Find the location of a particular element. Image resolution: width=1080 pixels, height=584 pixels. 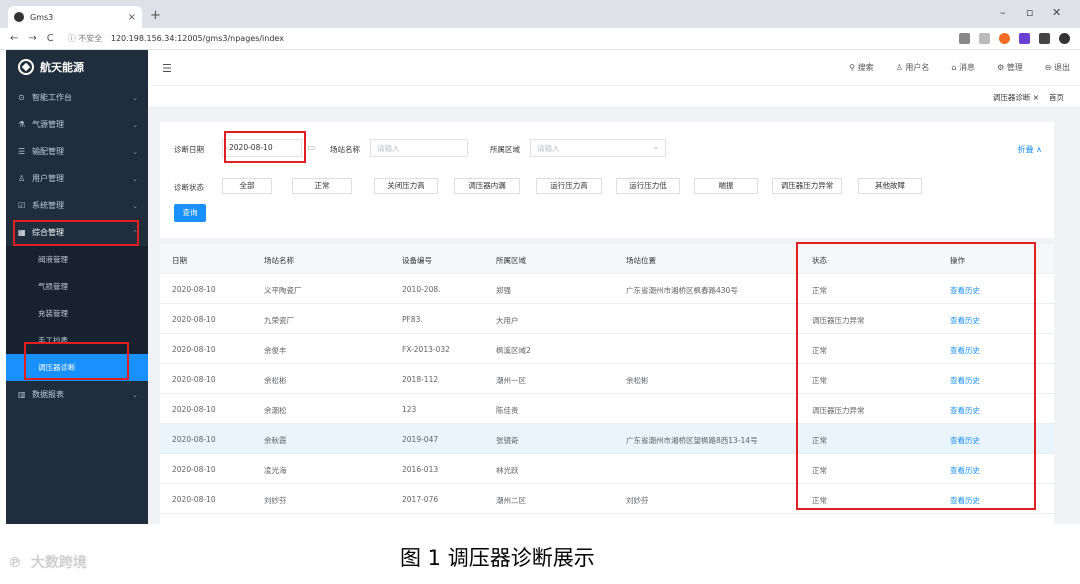

sidebar-item-workbench: ⊙ 智能工作台 ⌄ is located at coordinates (77, 97).